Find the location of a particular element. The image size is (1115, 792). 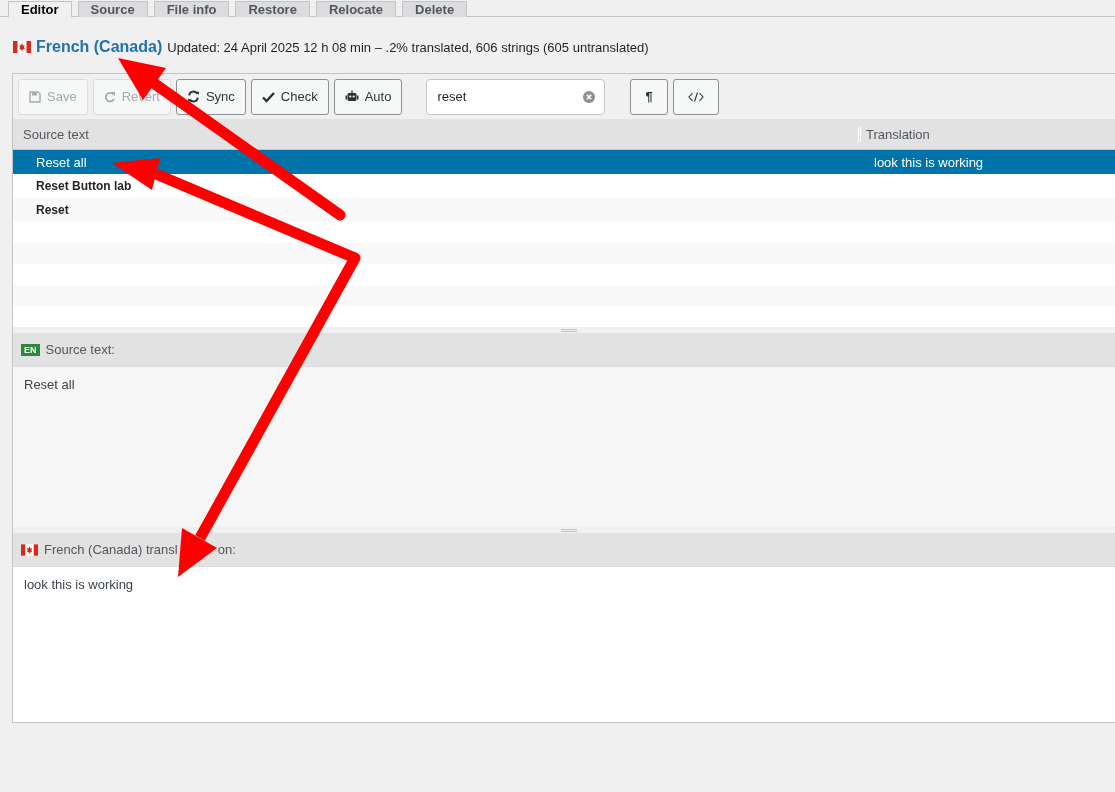

toolbar-button: Check is located at coordinates (289, 96).